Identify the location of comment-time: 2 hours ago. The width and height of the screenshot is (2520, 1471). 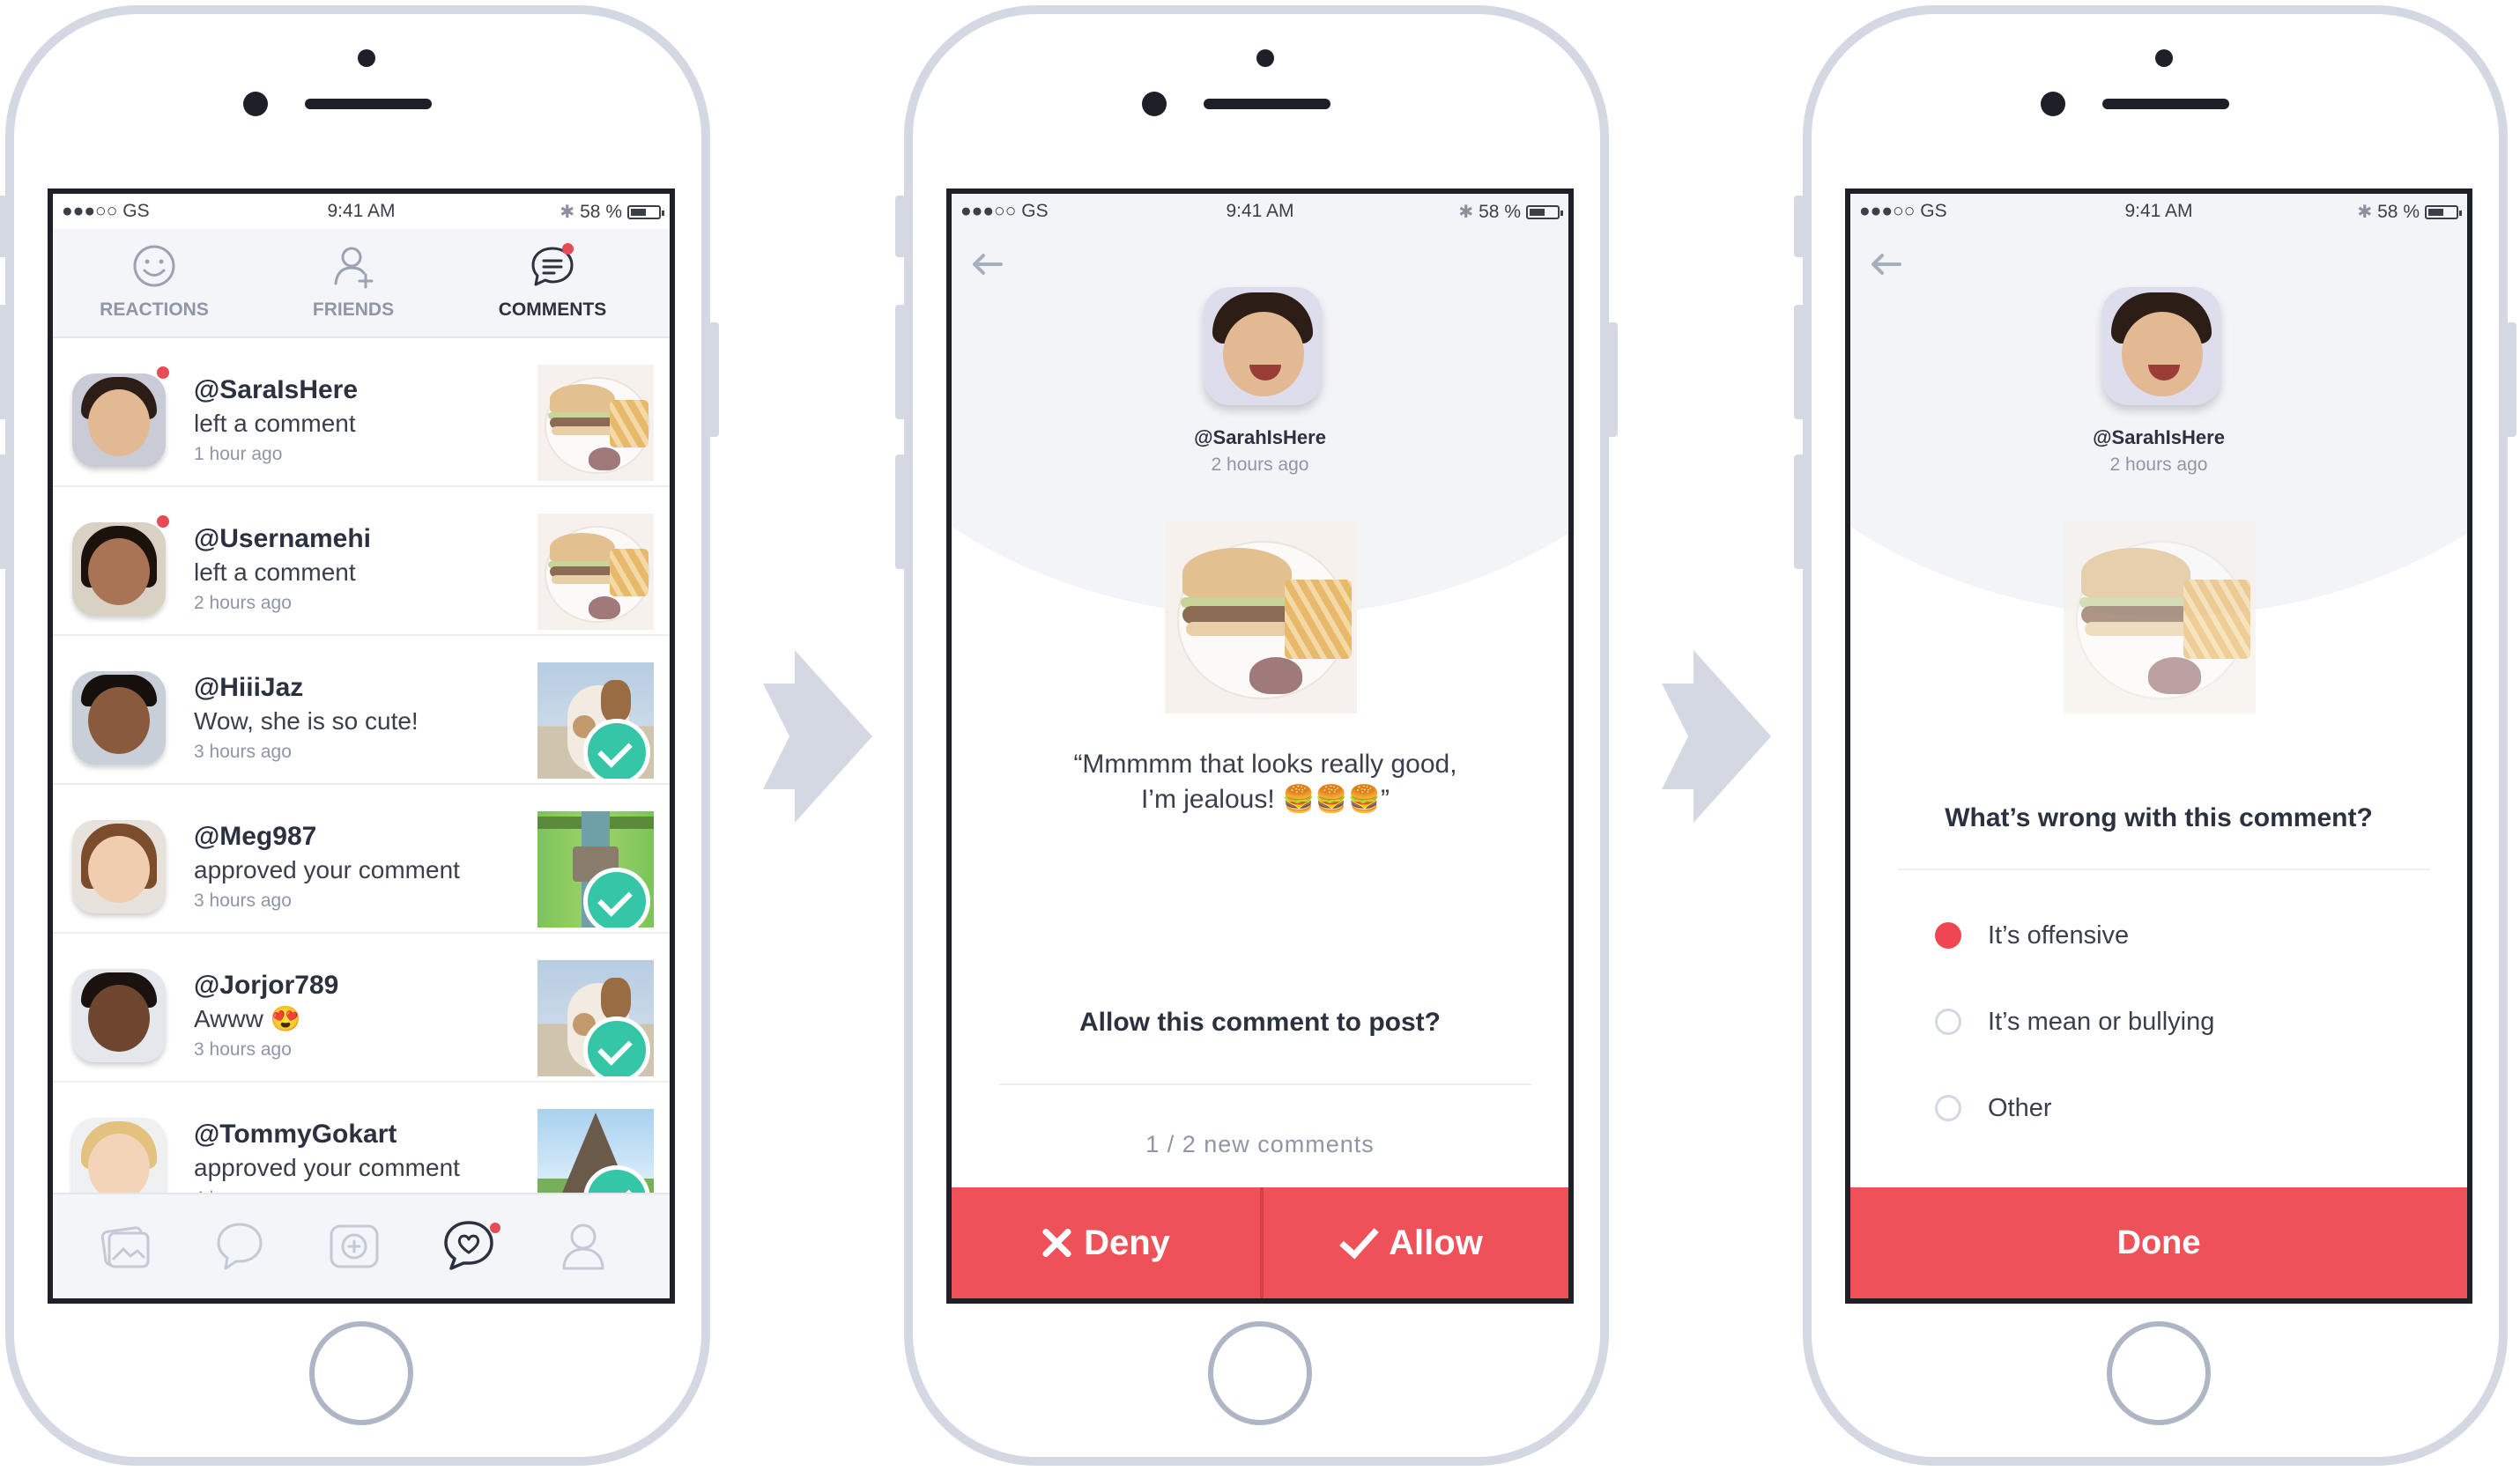
(1260, 465).